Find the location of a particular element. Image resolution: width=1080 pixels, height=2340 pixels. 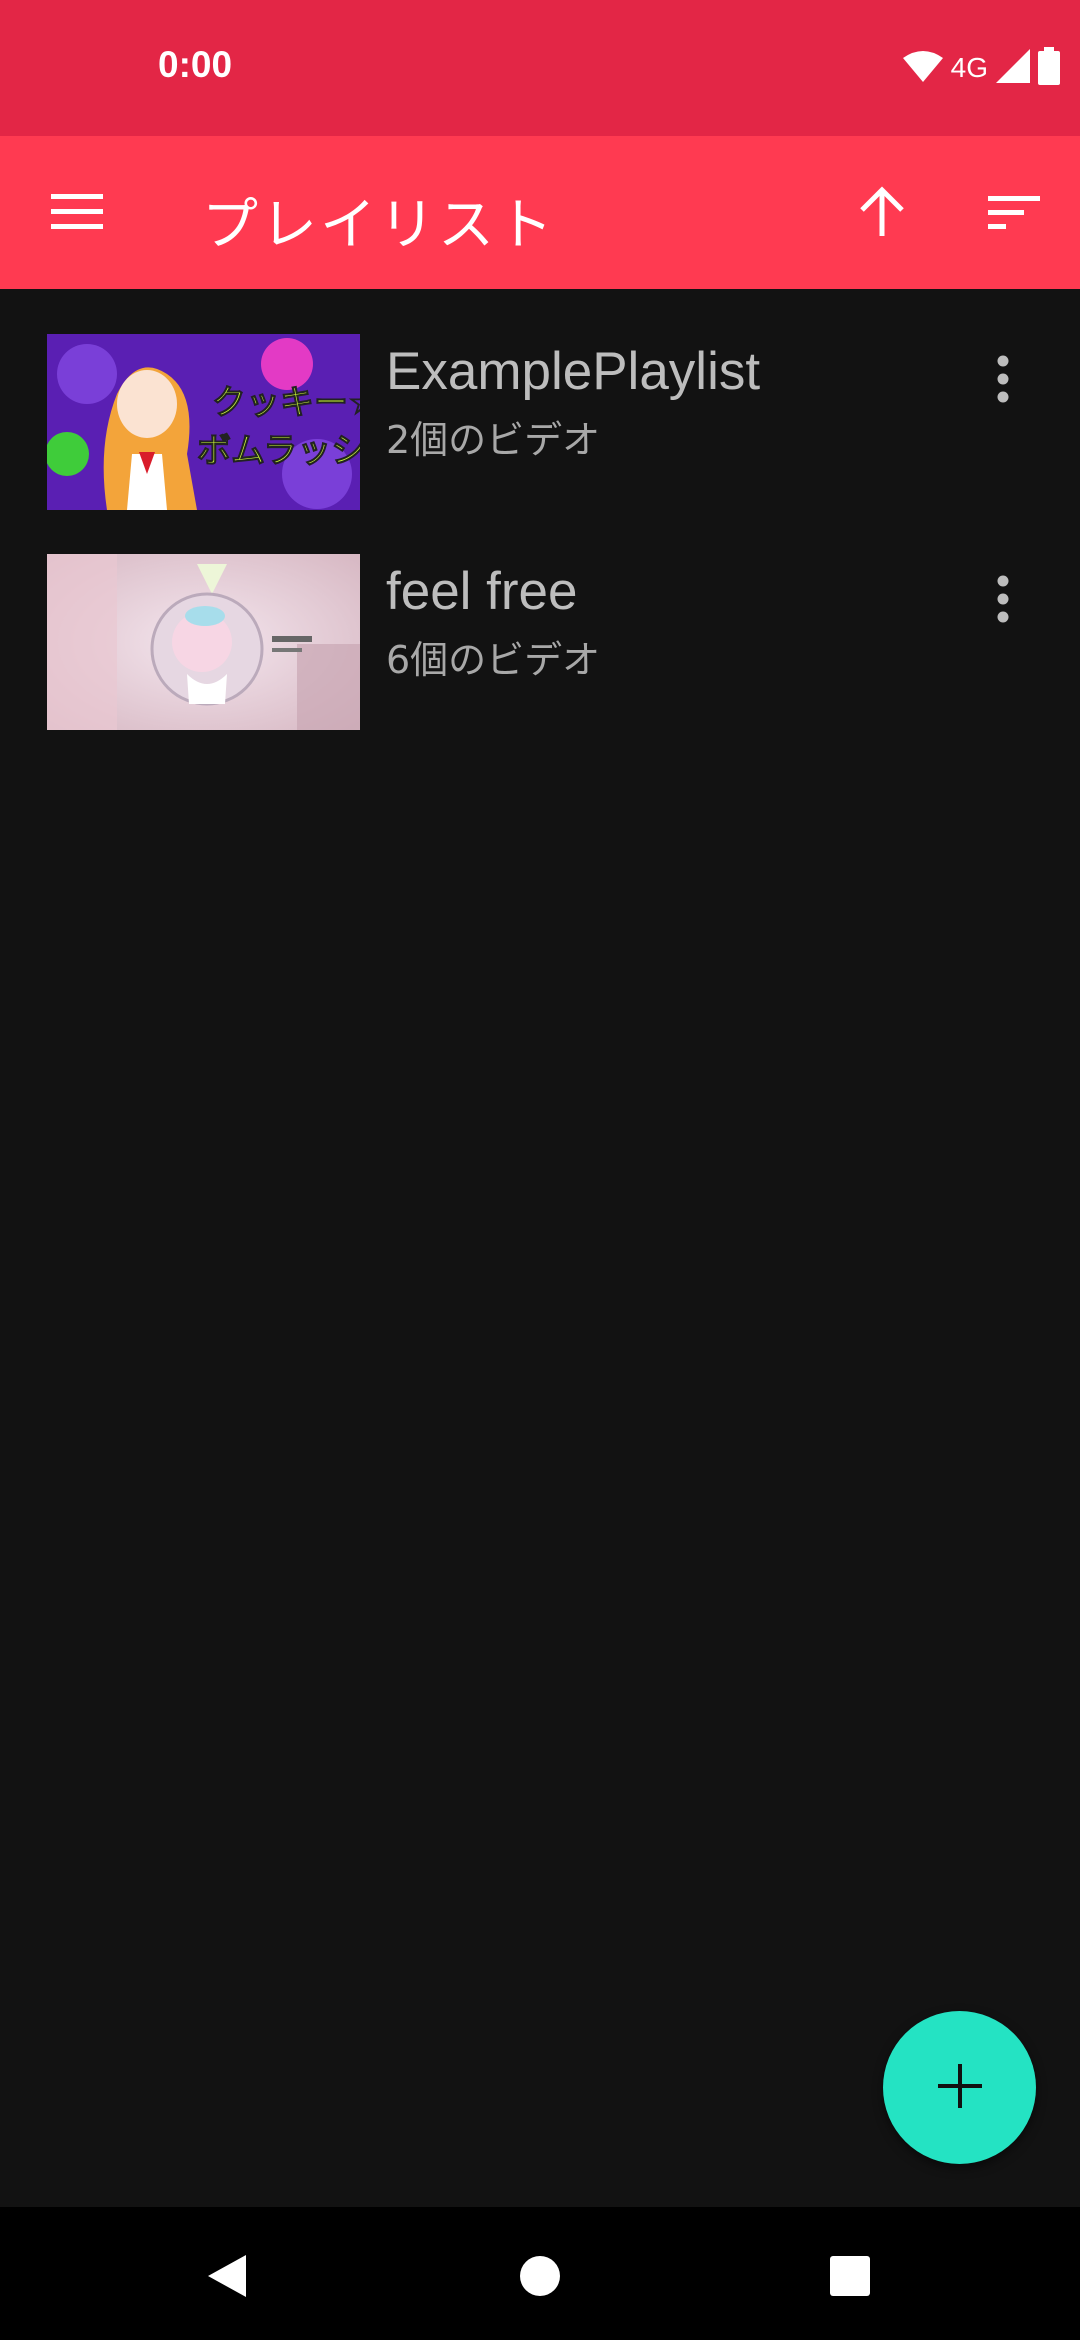

back-icon is located at coordinates (226, 2276).